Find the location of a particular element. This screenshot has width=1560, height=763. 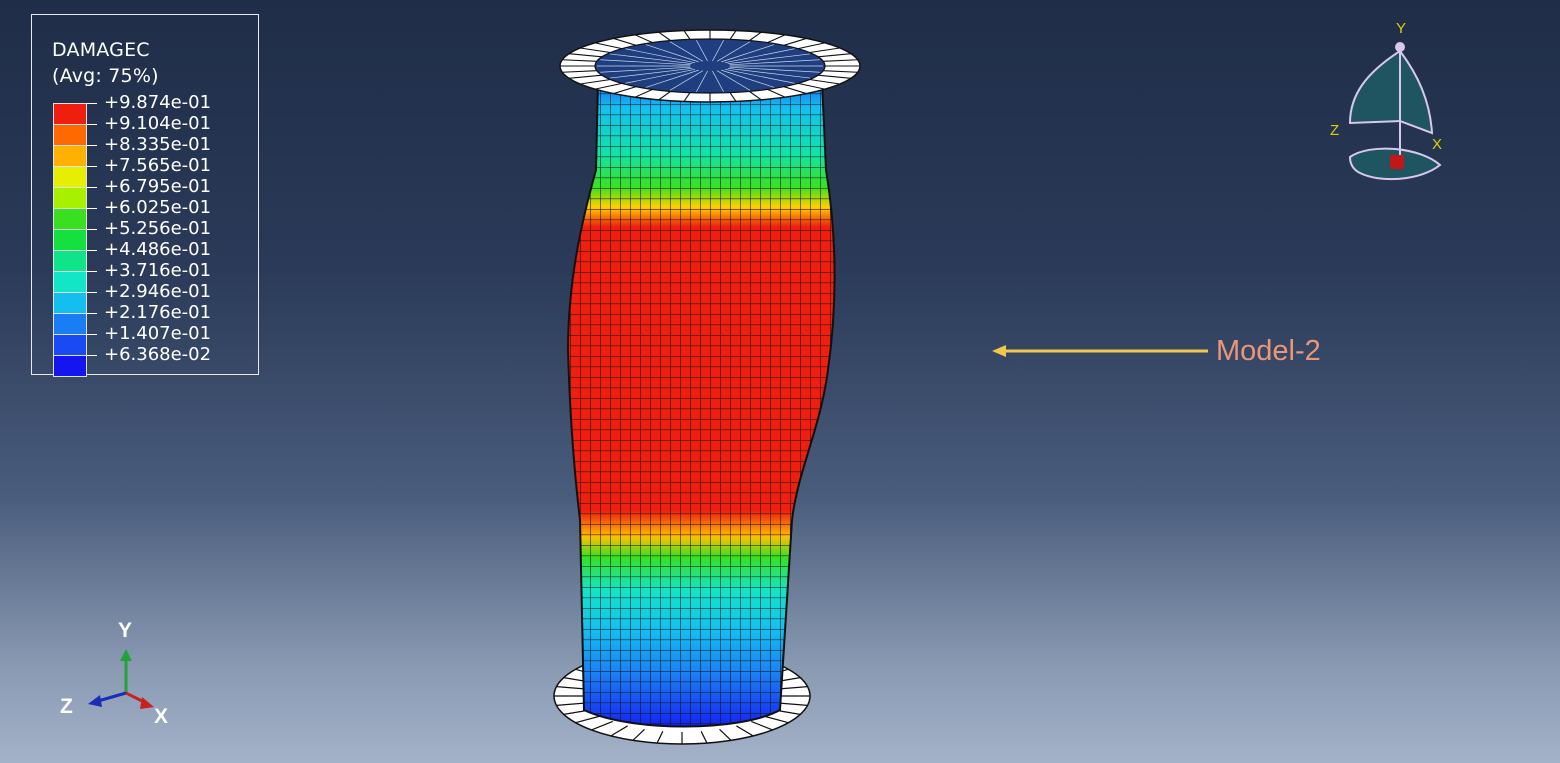

legend-tick-label: +2.176e-01 is located at coordinates (158, 312).